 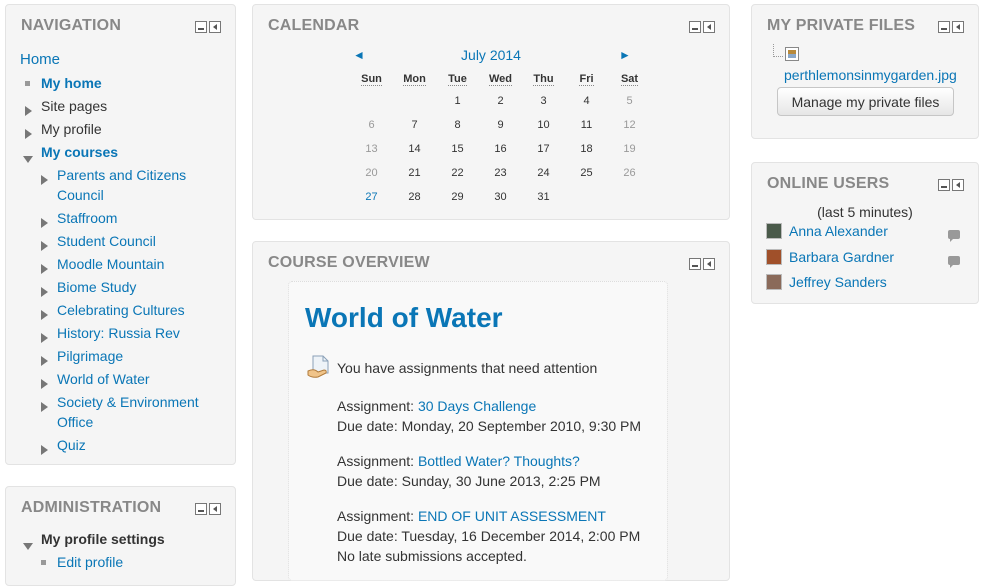 I want to click on profile-settings-label: My profile settings, so click(x=103, y=539).